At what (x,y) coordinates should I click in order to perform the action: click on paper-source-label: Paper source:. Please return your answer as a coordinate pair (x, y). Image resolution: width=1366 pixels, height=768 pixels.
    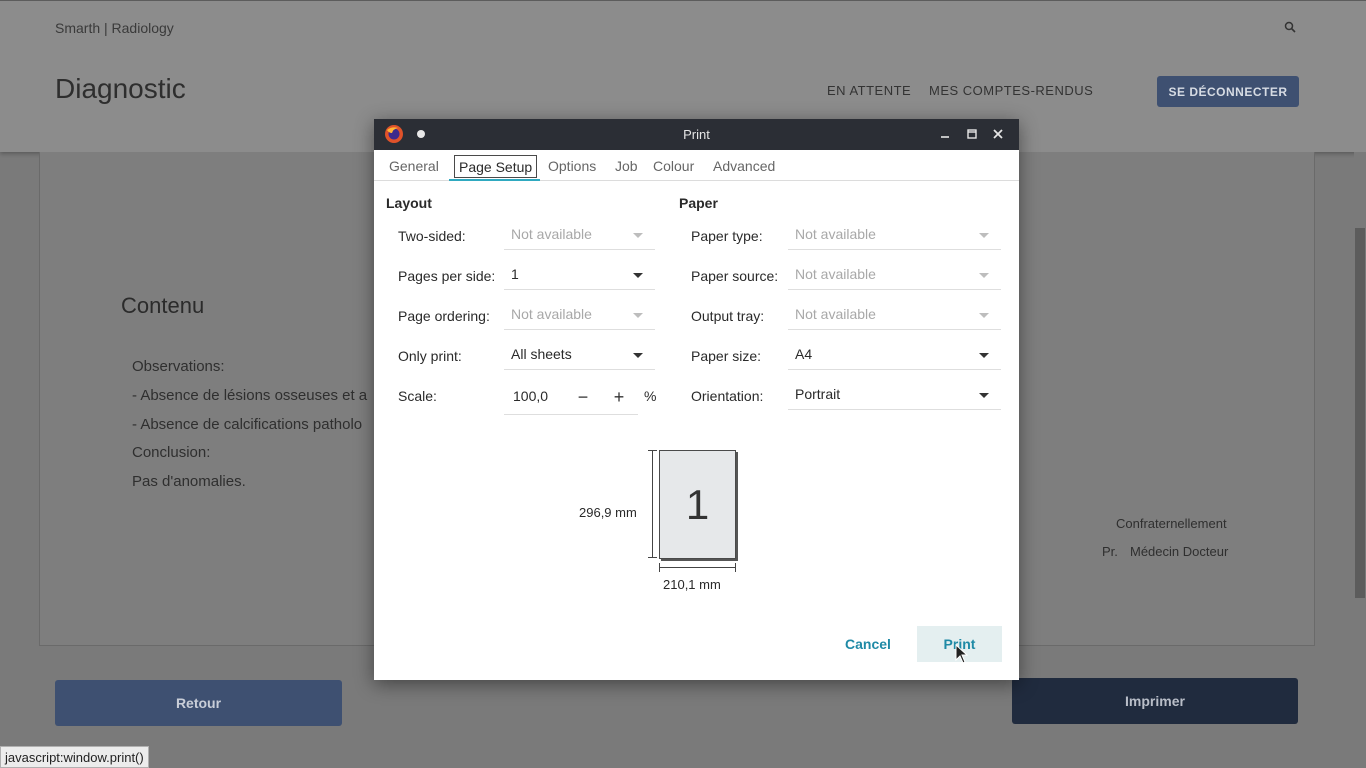
    Looking at the image, I should click on (735, 276).